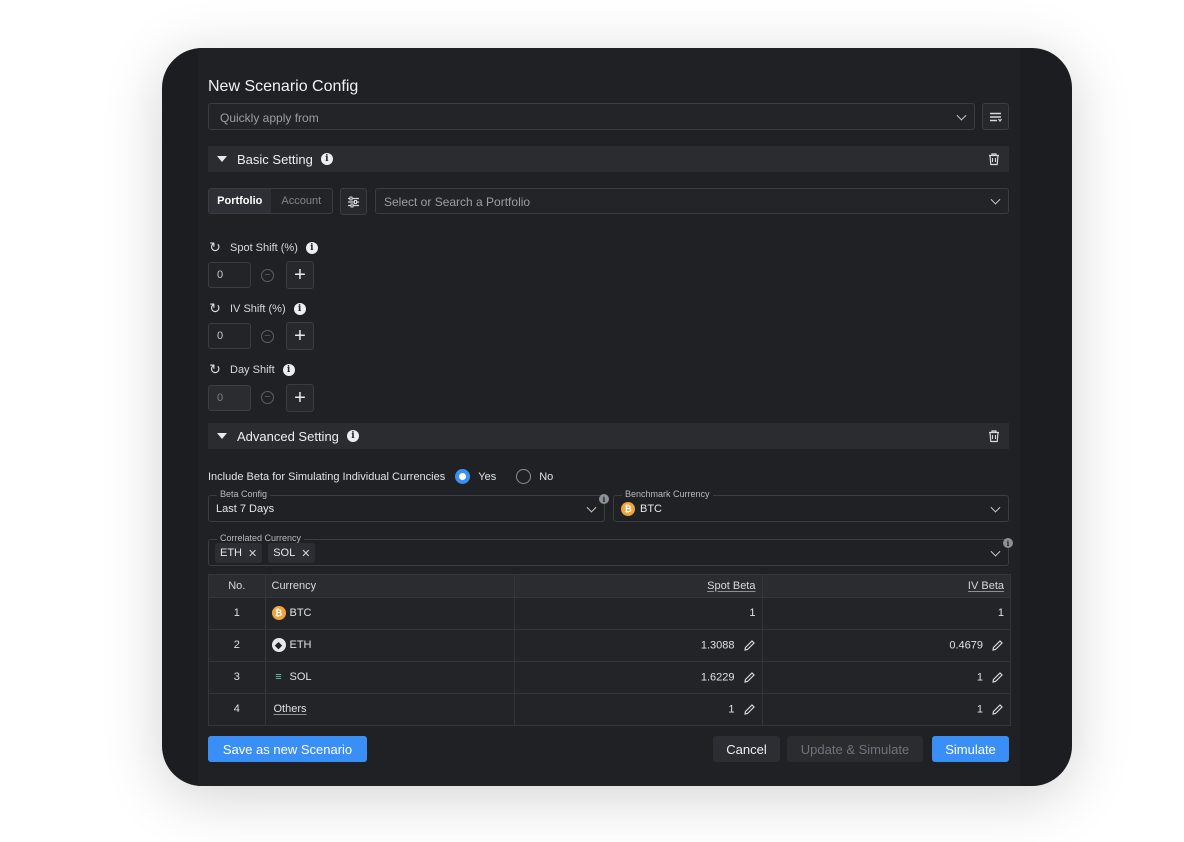 The image size is (1184, 842). I want to click on iv-shift-label-row: ↻ IV Shift (%) i, so click(257, 308).